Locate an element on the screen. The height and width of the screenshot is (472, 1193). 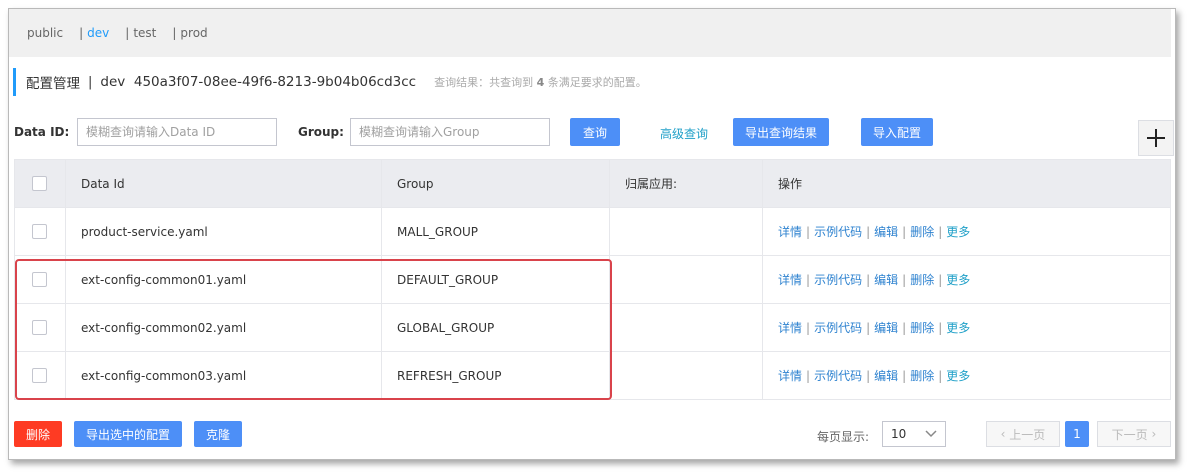
group-search-input is located at coordinates (450, 132).